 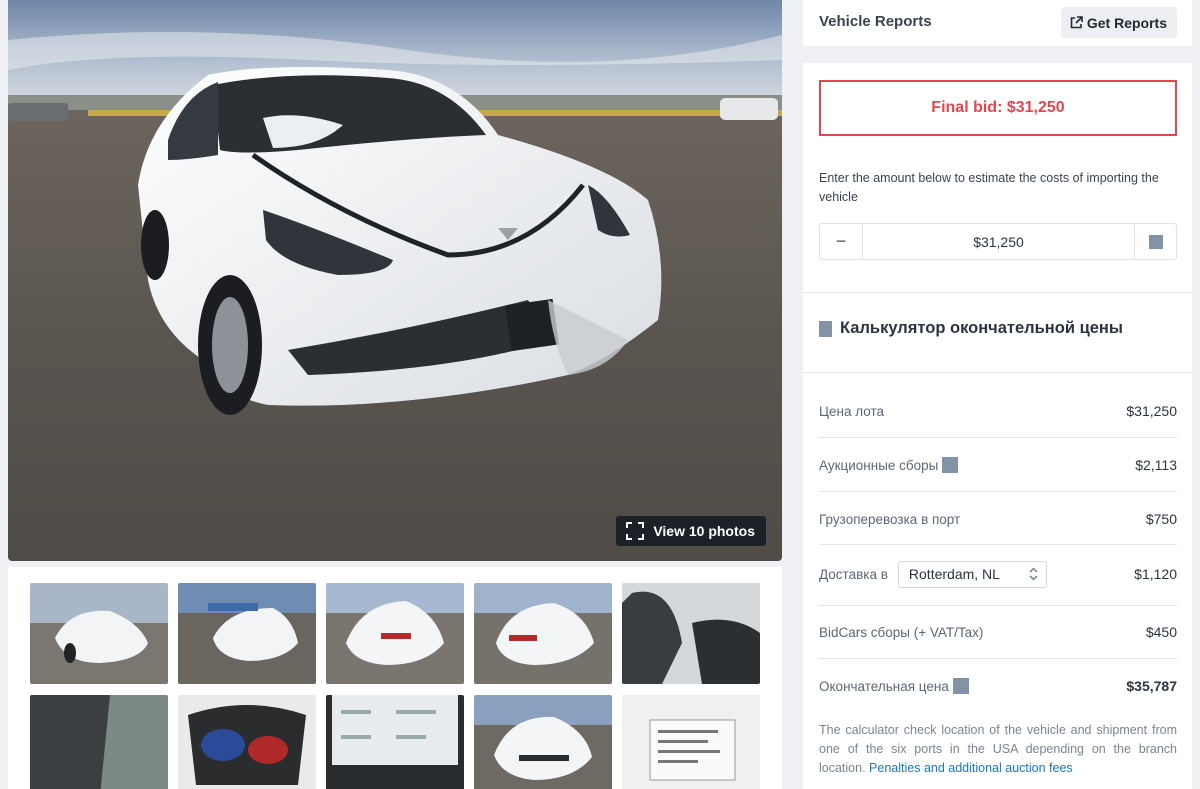 What do you see at coordinates (851, 411) in the screenshot?
I see `row-label: Цена лота` at bounding box center [851, 411].